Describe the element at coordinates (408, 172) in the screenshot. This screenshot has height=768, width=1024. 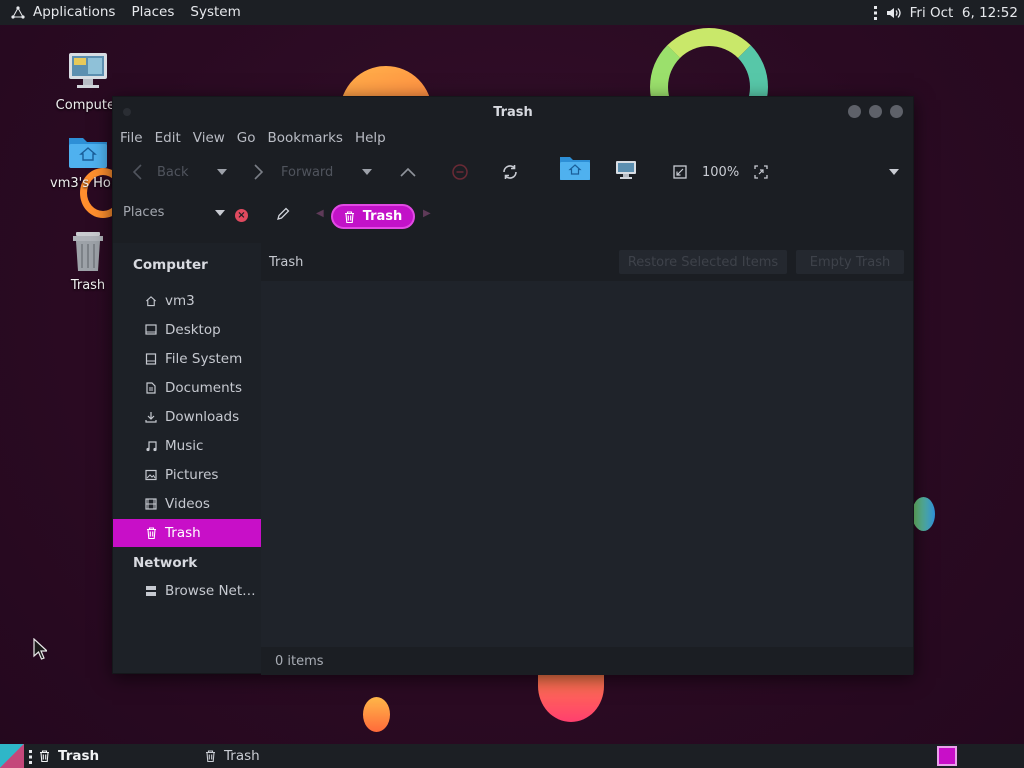
I see `up-button` at that location.